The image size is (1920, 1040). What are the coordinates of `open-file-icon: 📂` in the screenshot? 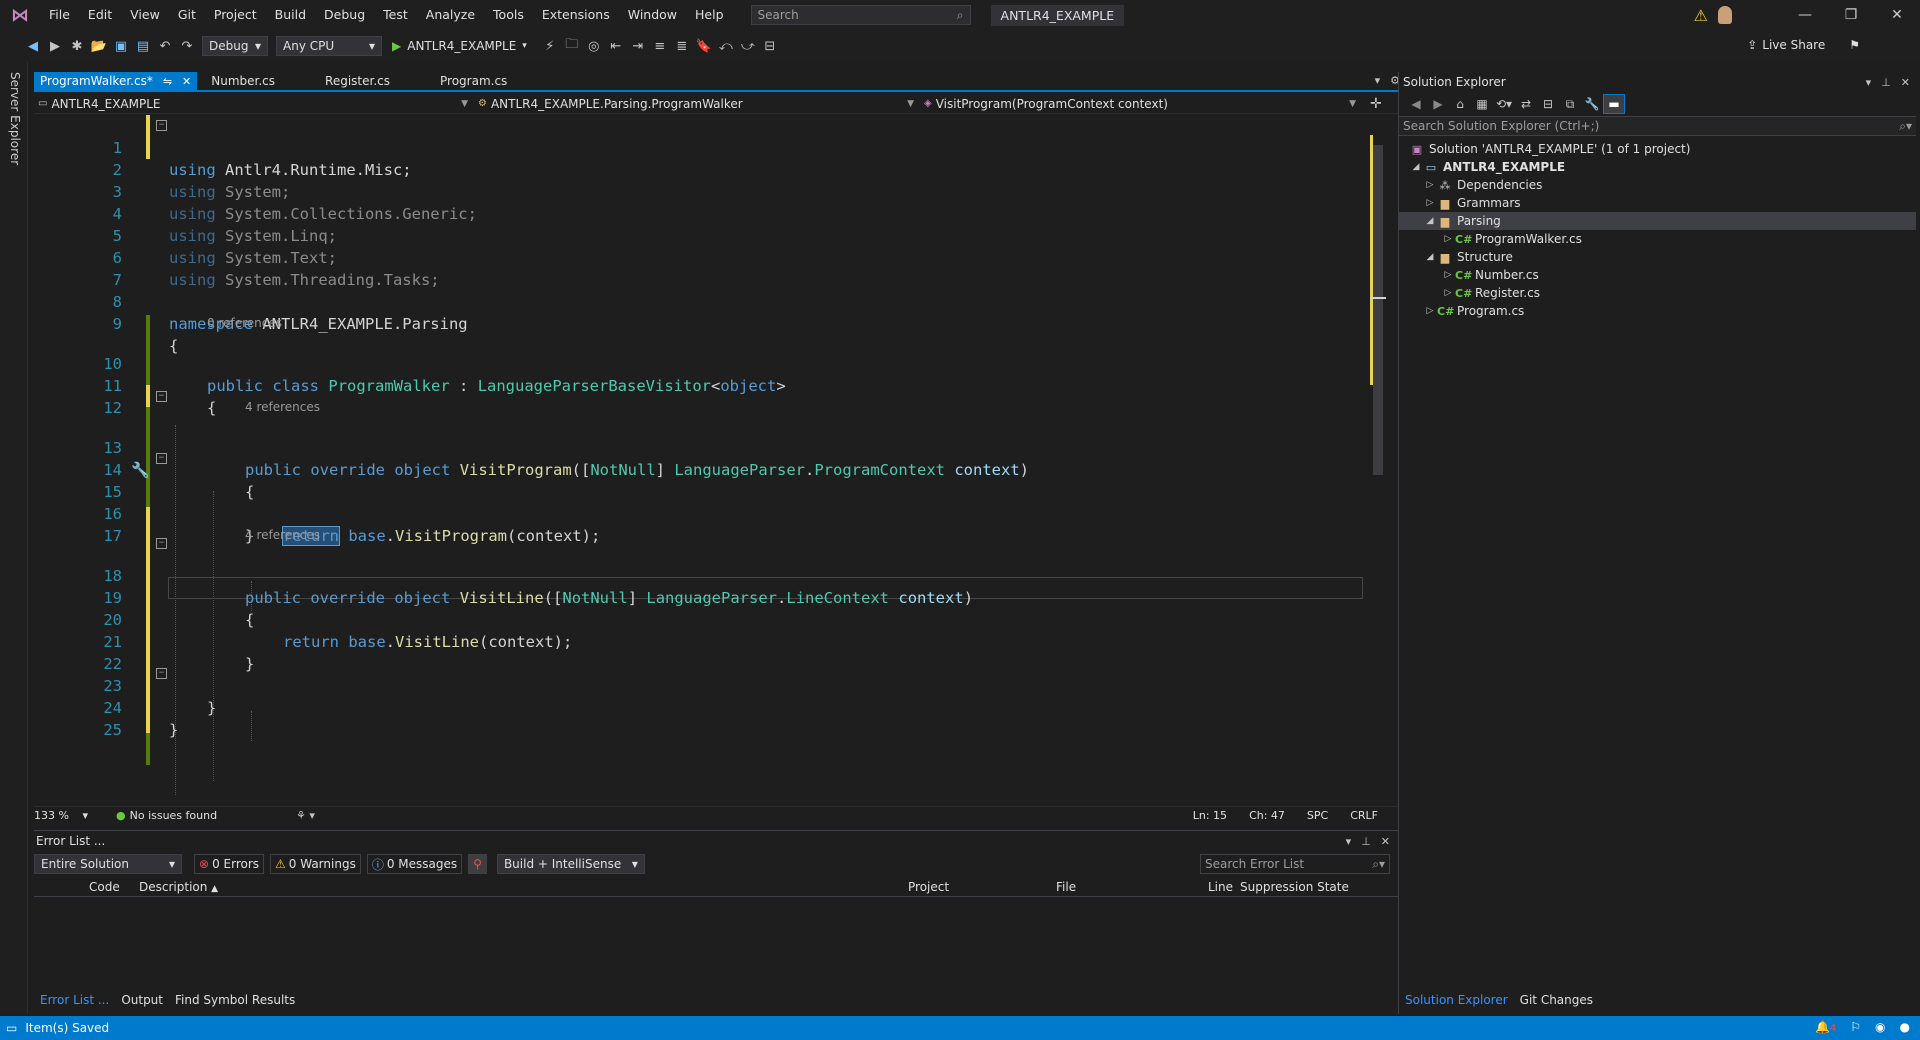 It's located at (99, 46).